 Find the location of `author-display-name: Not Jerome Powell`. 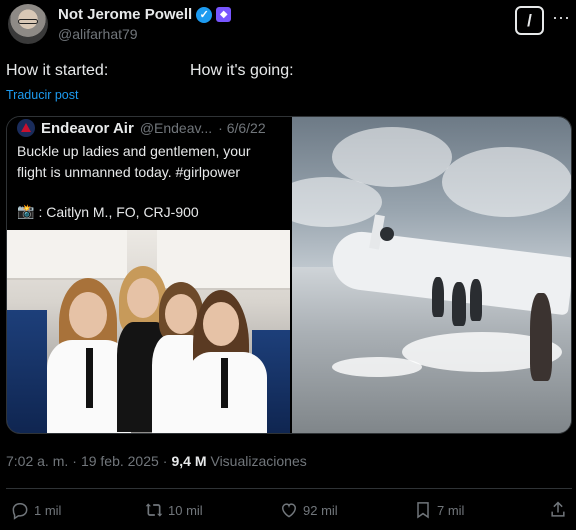

author-display-name: Not Jerome Powell is located at coordinates (125, 14).